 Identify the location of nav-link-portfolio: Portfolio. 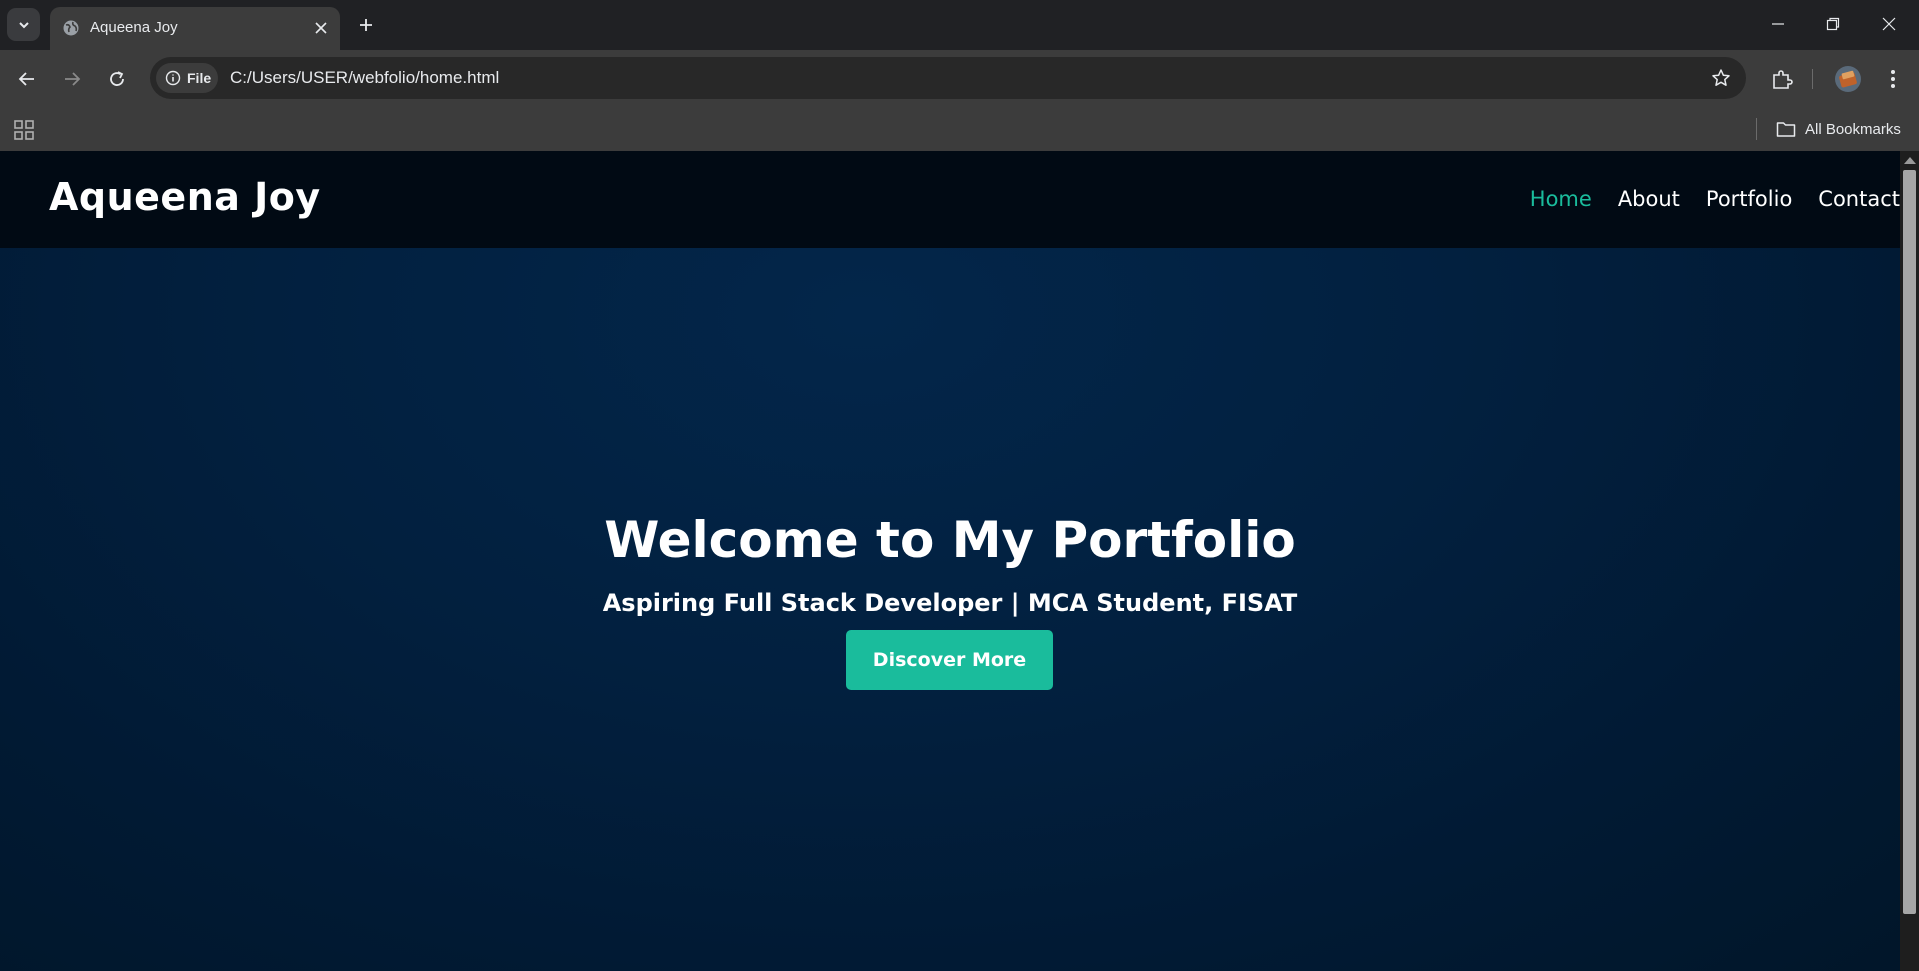
(1749, 199).